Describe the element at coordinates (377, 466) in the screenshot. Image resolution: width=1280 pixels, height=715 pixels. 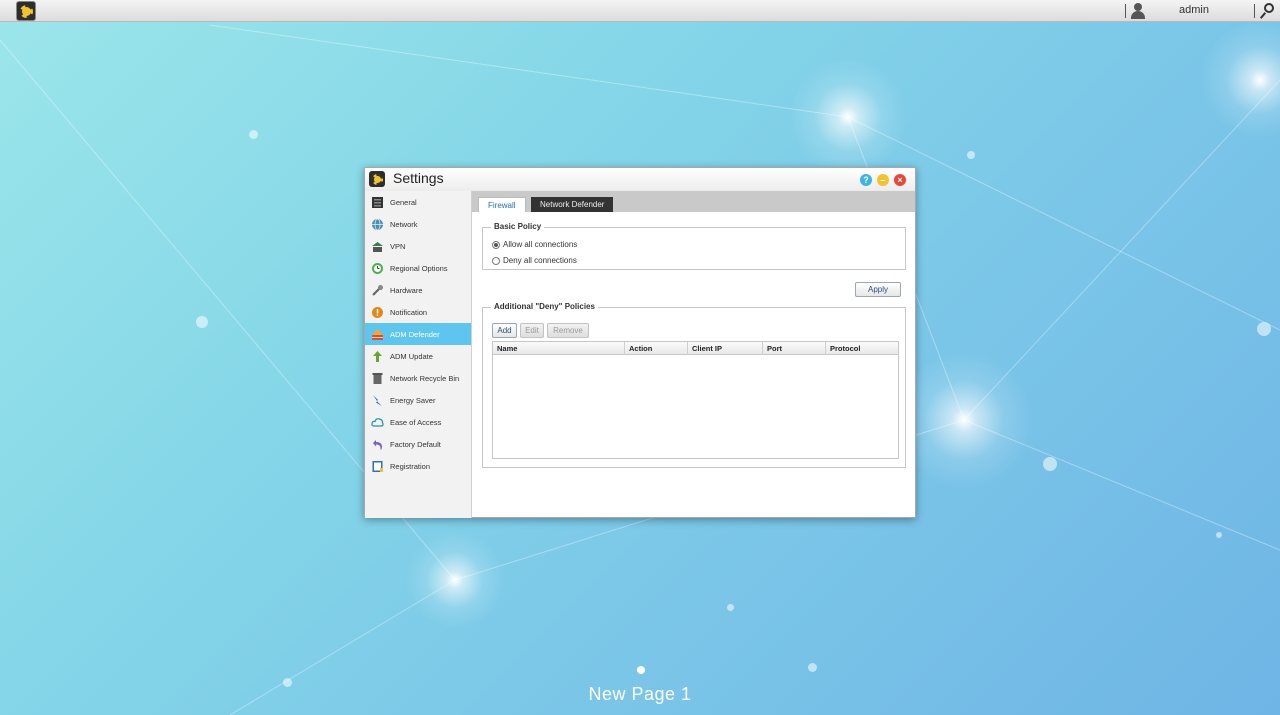
I see `clipboard-icon` at that location.